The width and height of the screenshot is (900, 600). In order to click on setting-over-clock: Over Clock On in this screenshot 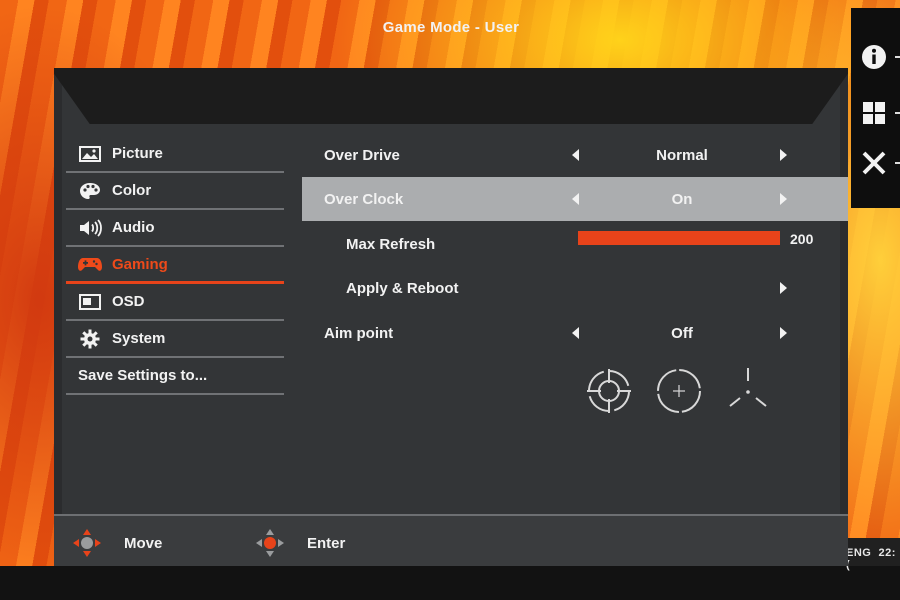, I will do `click(575, 199)`.